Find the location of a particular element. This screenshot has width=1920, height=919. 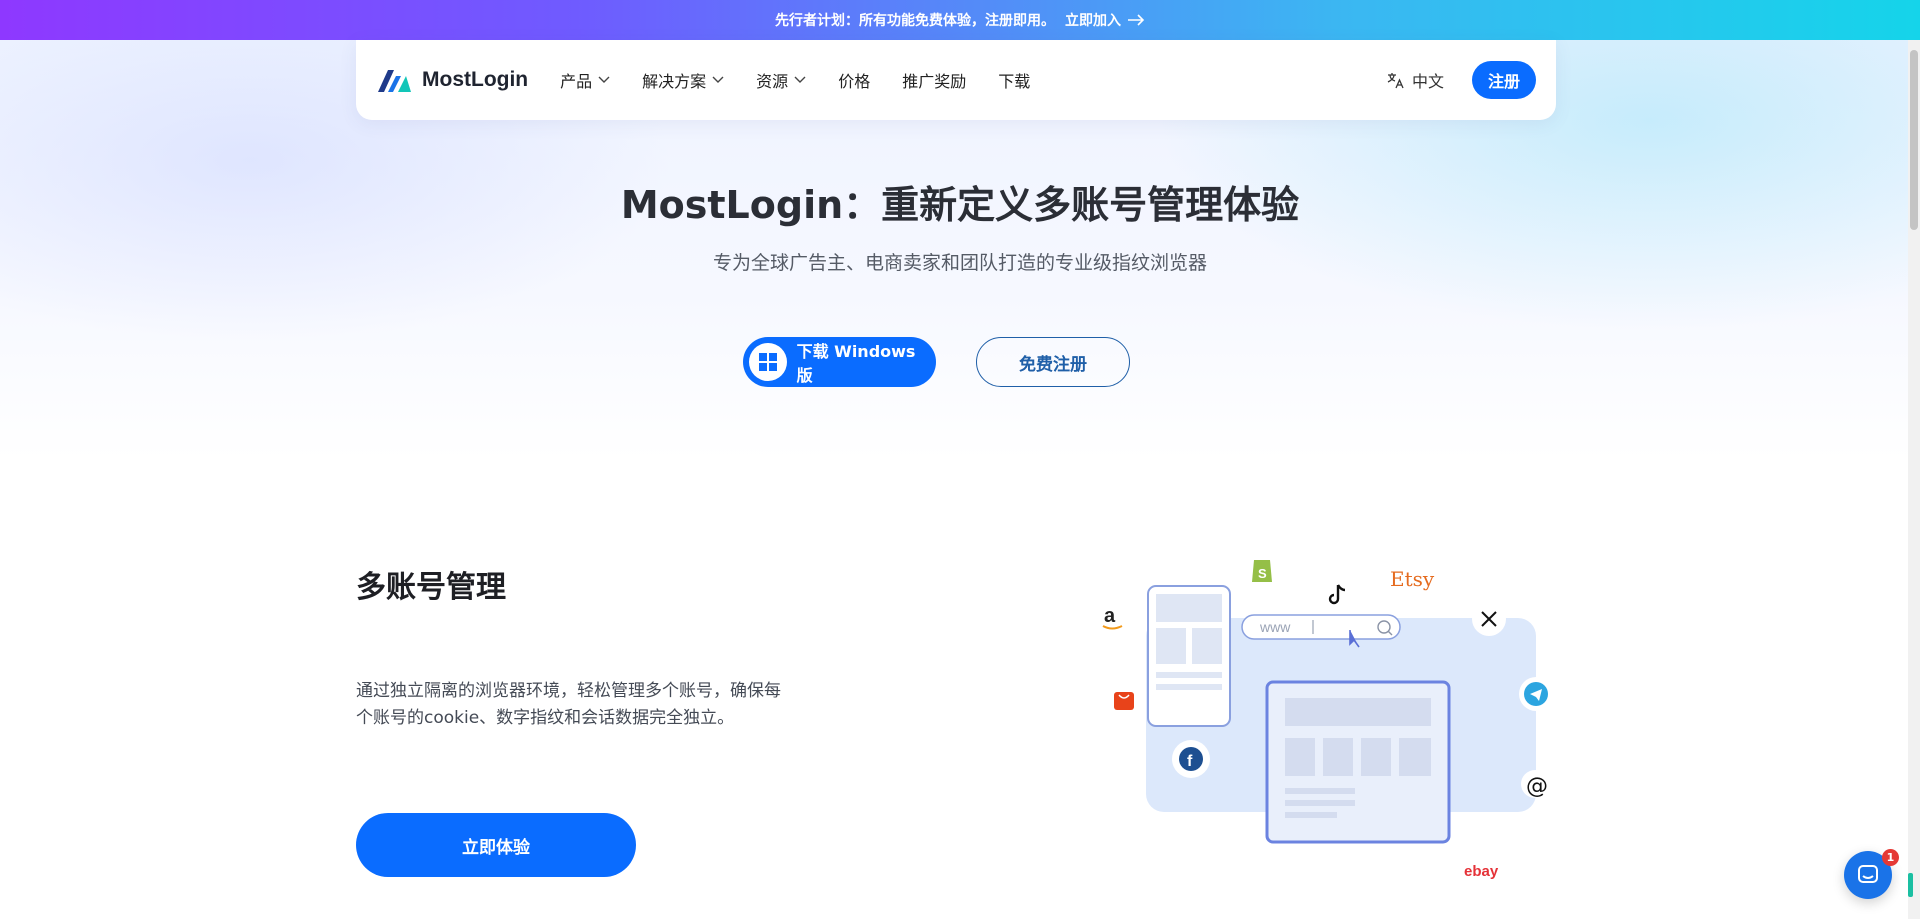

nav-menu: 产品 解决方案 资源 价格 推广奖励 下载 is located at coordinates (795, 80).